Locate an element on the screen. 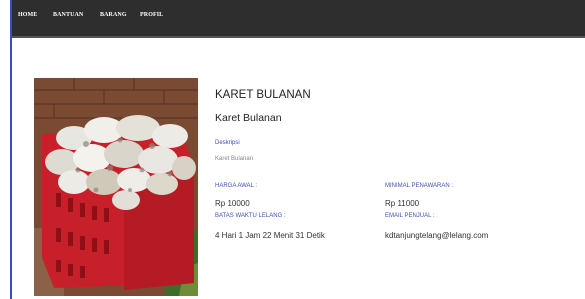 The image size is (585, 299). minimal-penawaran-value: Rp 11000 is located at coordinates (402, 203).